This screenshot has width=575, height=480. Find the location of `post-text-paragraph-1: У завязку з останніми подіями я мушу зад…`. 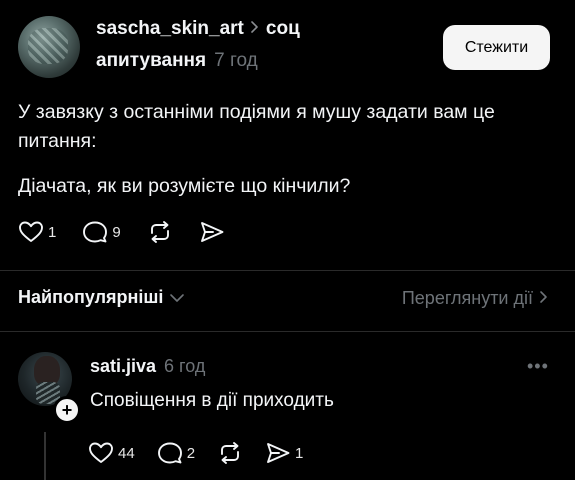

post-text-paragraph-1: У завязку з останніми подіями я мушу зад… is located at coordinates (256, 126).